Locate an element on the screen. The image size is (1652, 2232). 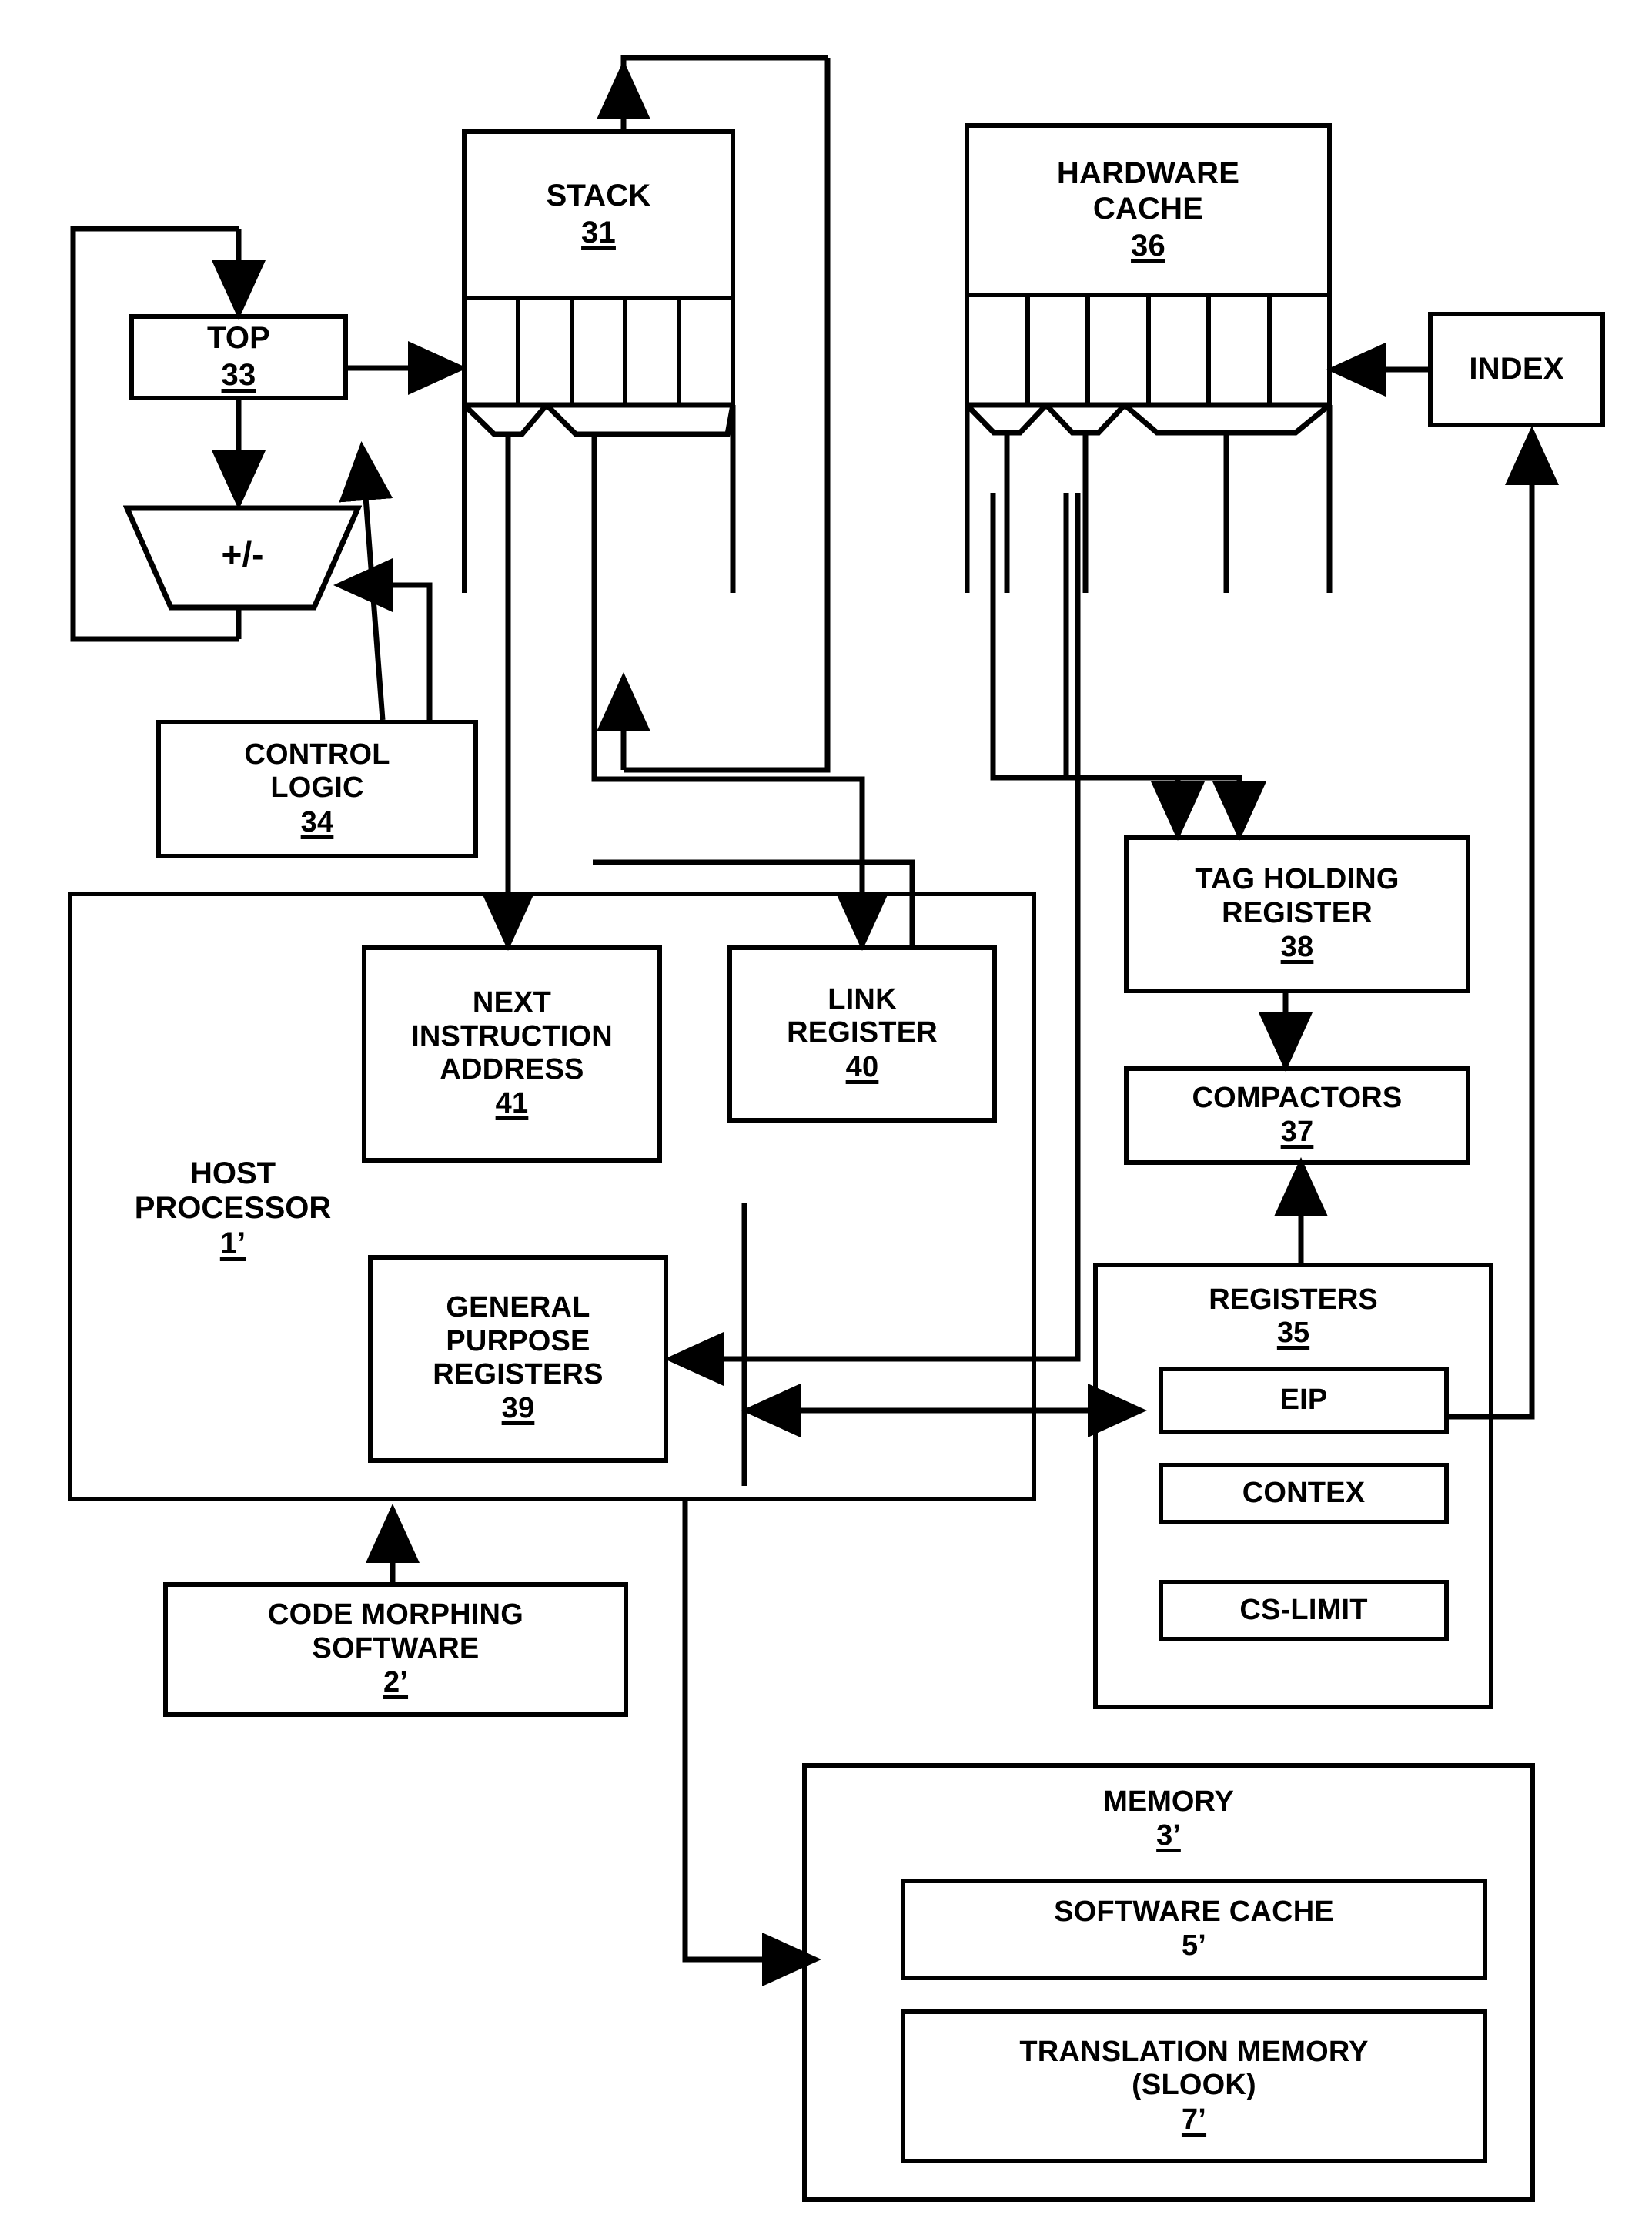
hardware-cache-box: HARDWARE CACHE 36 is located at coordinates (1148, 210).